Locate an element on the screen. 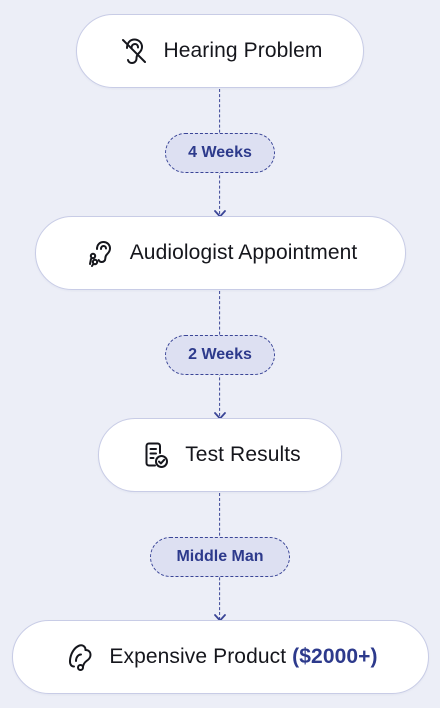 This screenshot has width=440, height=708. intermediary-badge: Middle Man is located at coordinates (220, 557).